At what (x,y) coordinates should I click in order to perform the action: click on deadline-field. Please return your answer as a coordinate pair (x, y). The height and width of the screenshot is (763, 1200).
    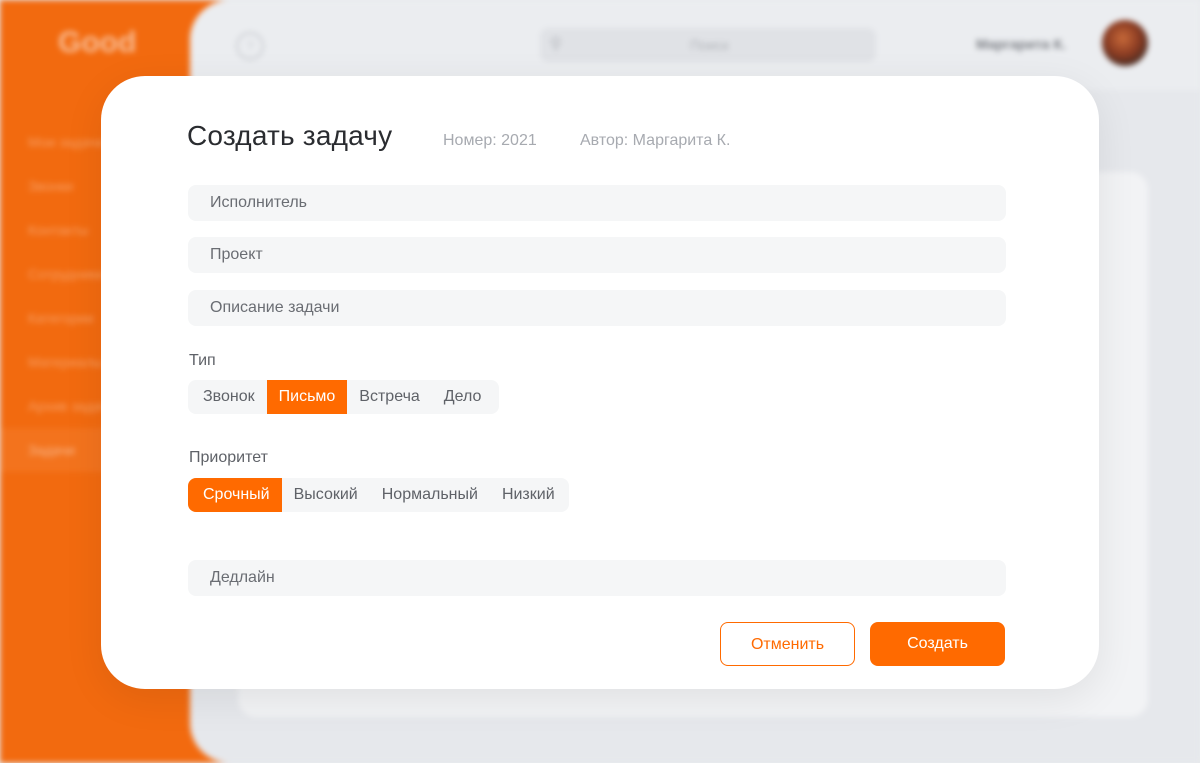
    Looking at the image, I should click on (597, 578).